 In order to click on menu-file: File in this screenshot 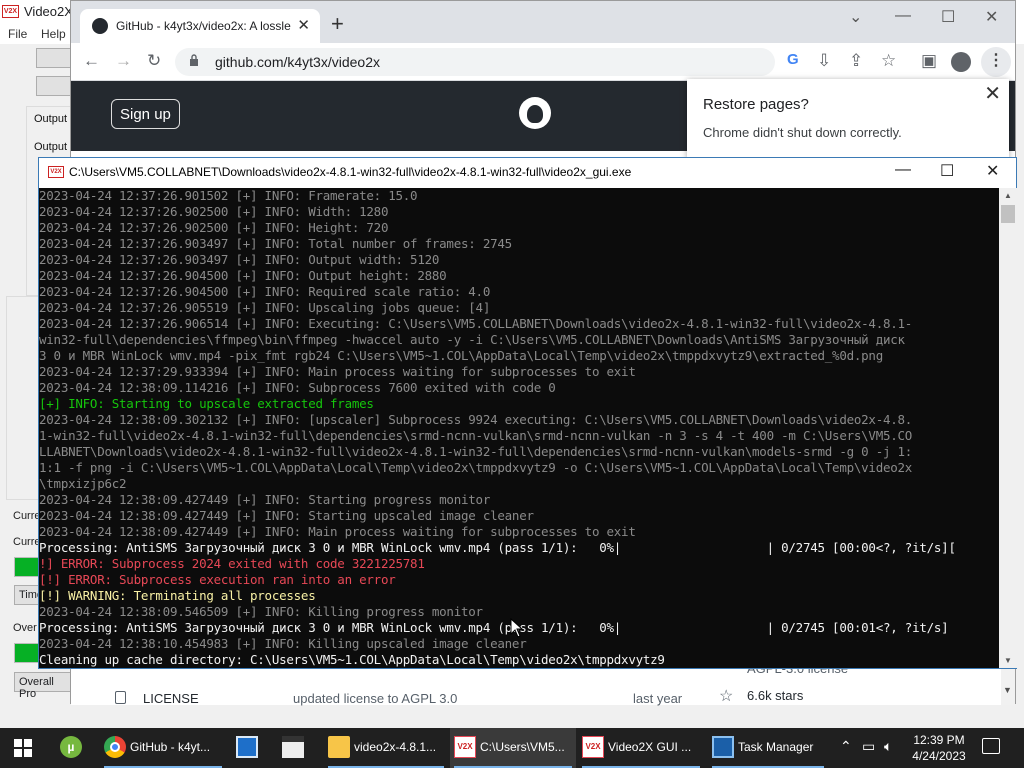, I will do `click(17, 34)`.